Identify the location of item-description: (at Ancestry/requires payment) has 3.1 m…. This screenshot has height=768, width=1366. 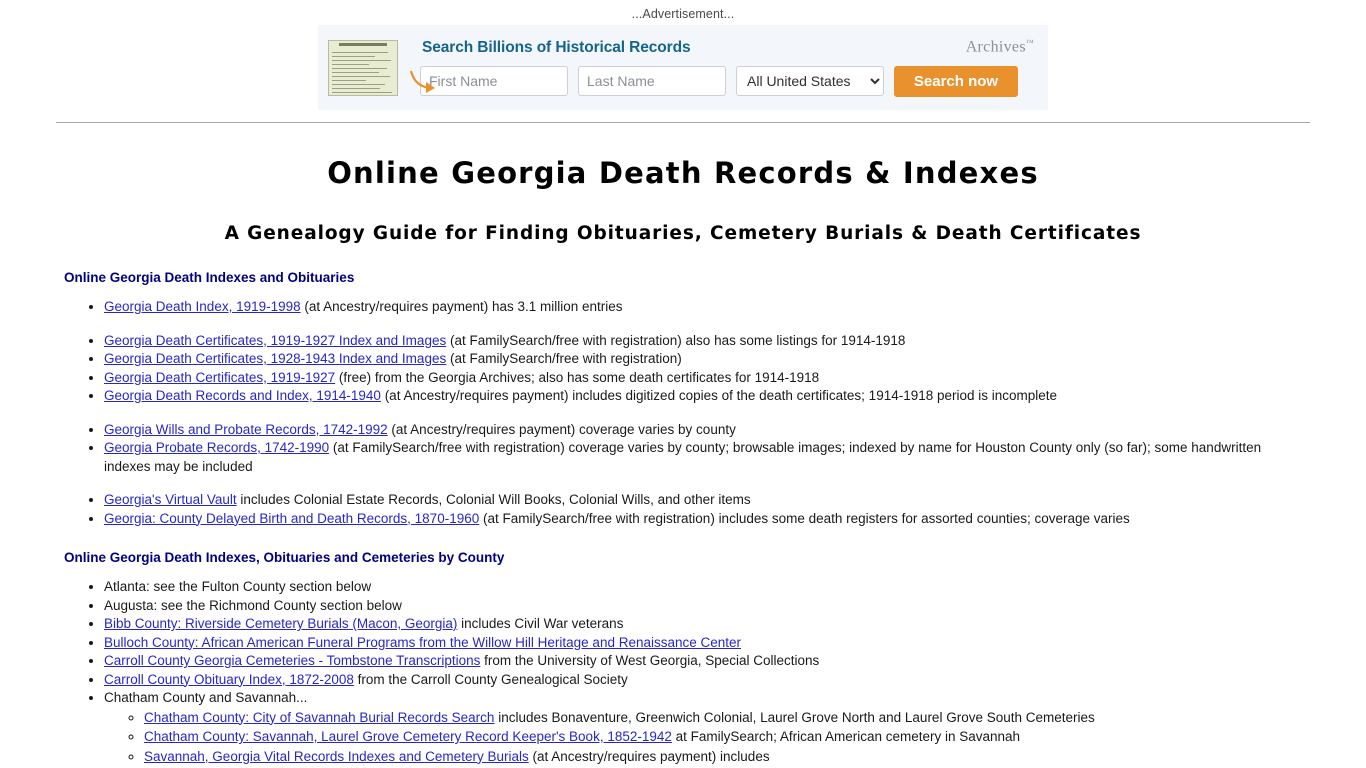
(461, 306).